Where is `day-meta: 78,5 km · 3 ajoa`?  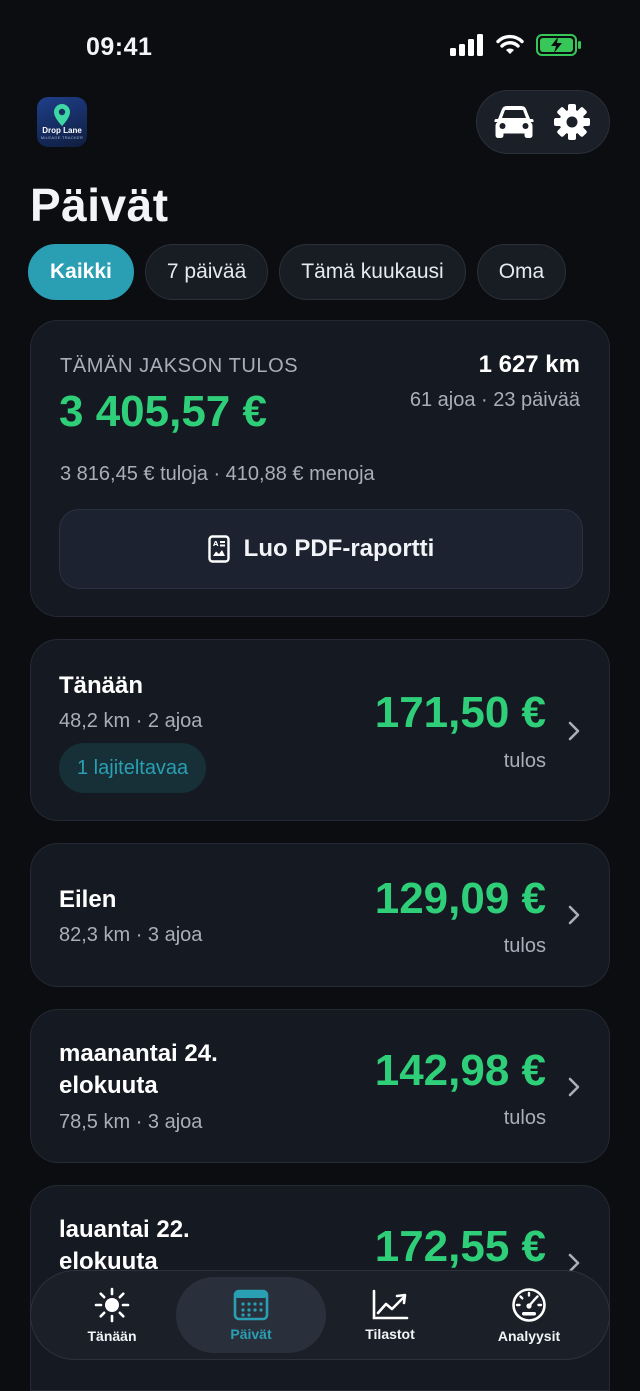 day-meta: 78,5 km · 3 ajoa is located at coordinates (131, 1122).